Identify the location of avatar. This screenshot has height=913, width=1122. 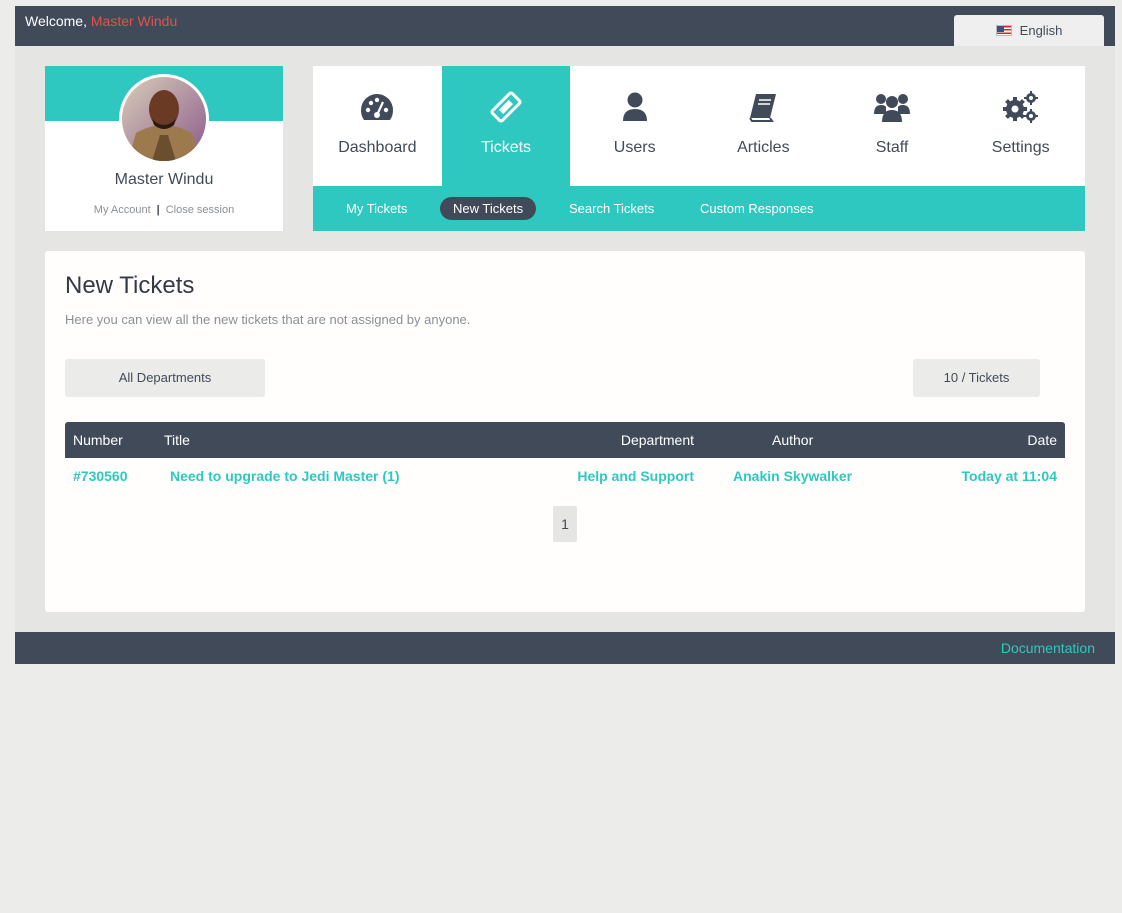
(164, 119).